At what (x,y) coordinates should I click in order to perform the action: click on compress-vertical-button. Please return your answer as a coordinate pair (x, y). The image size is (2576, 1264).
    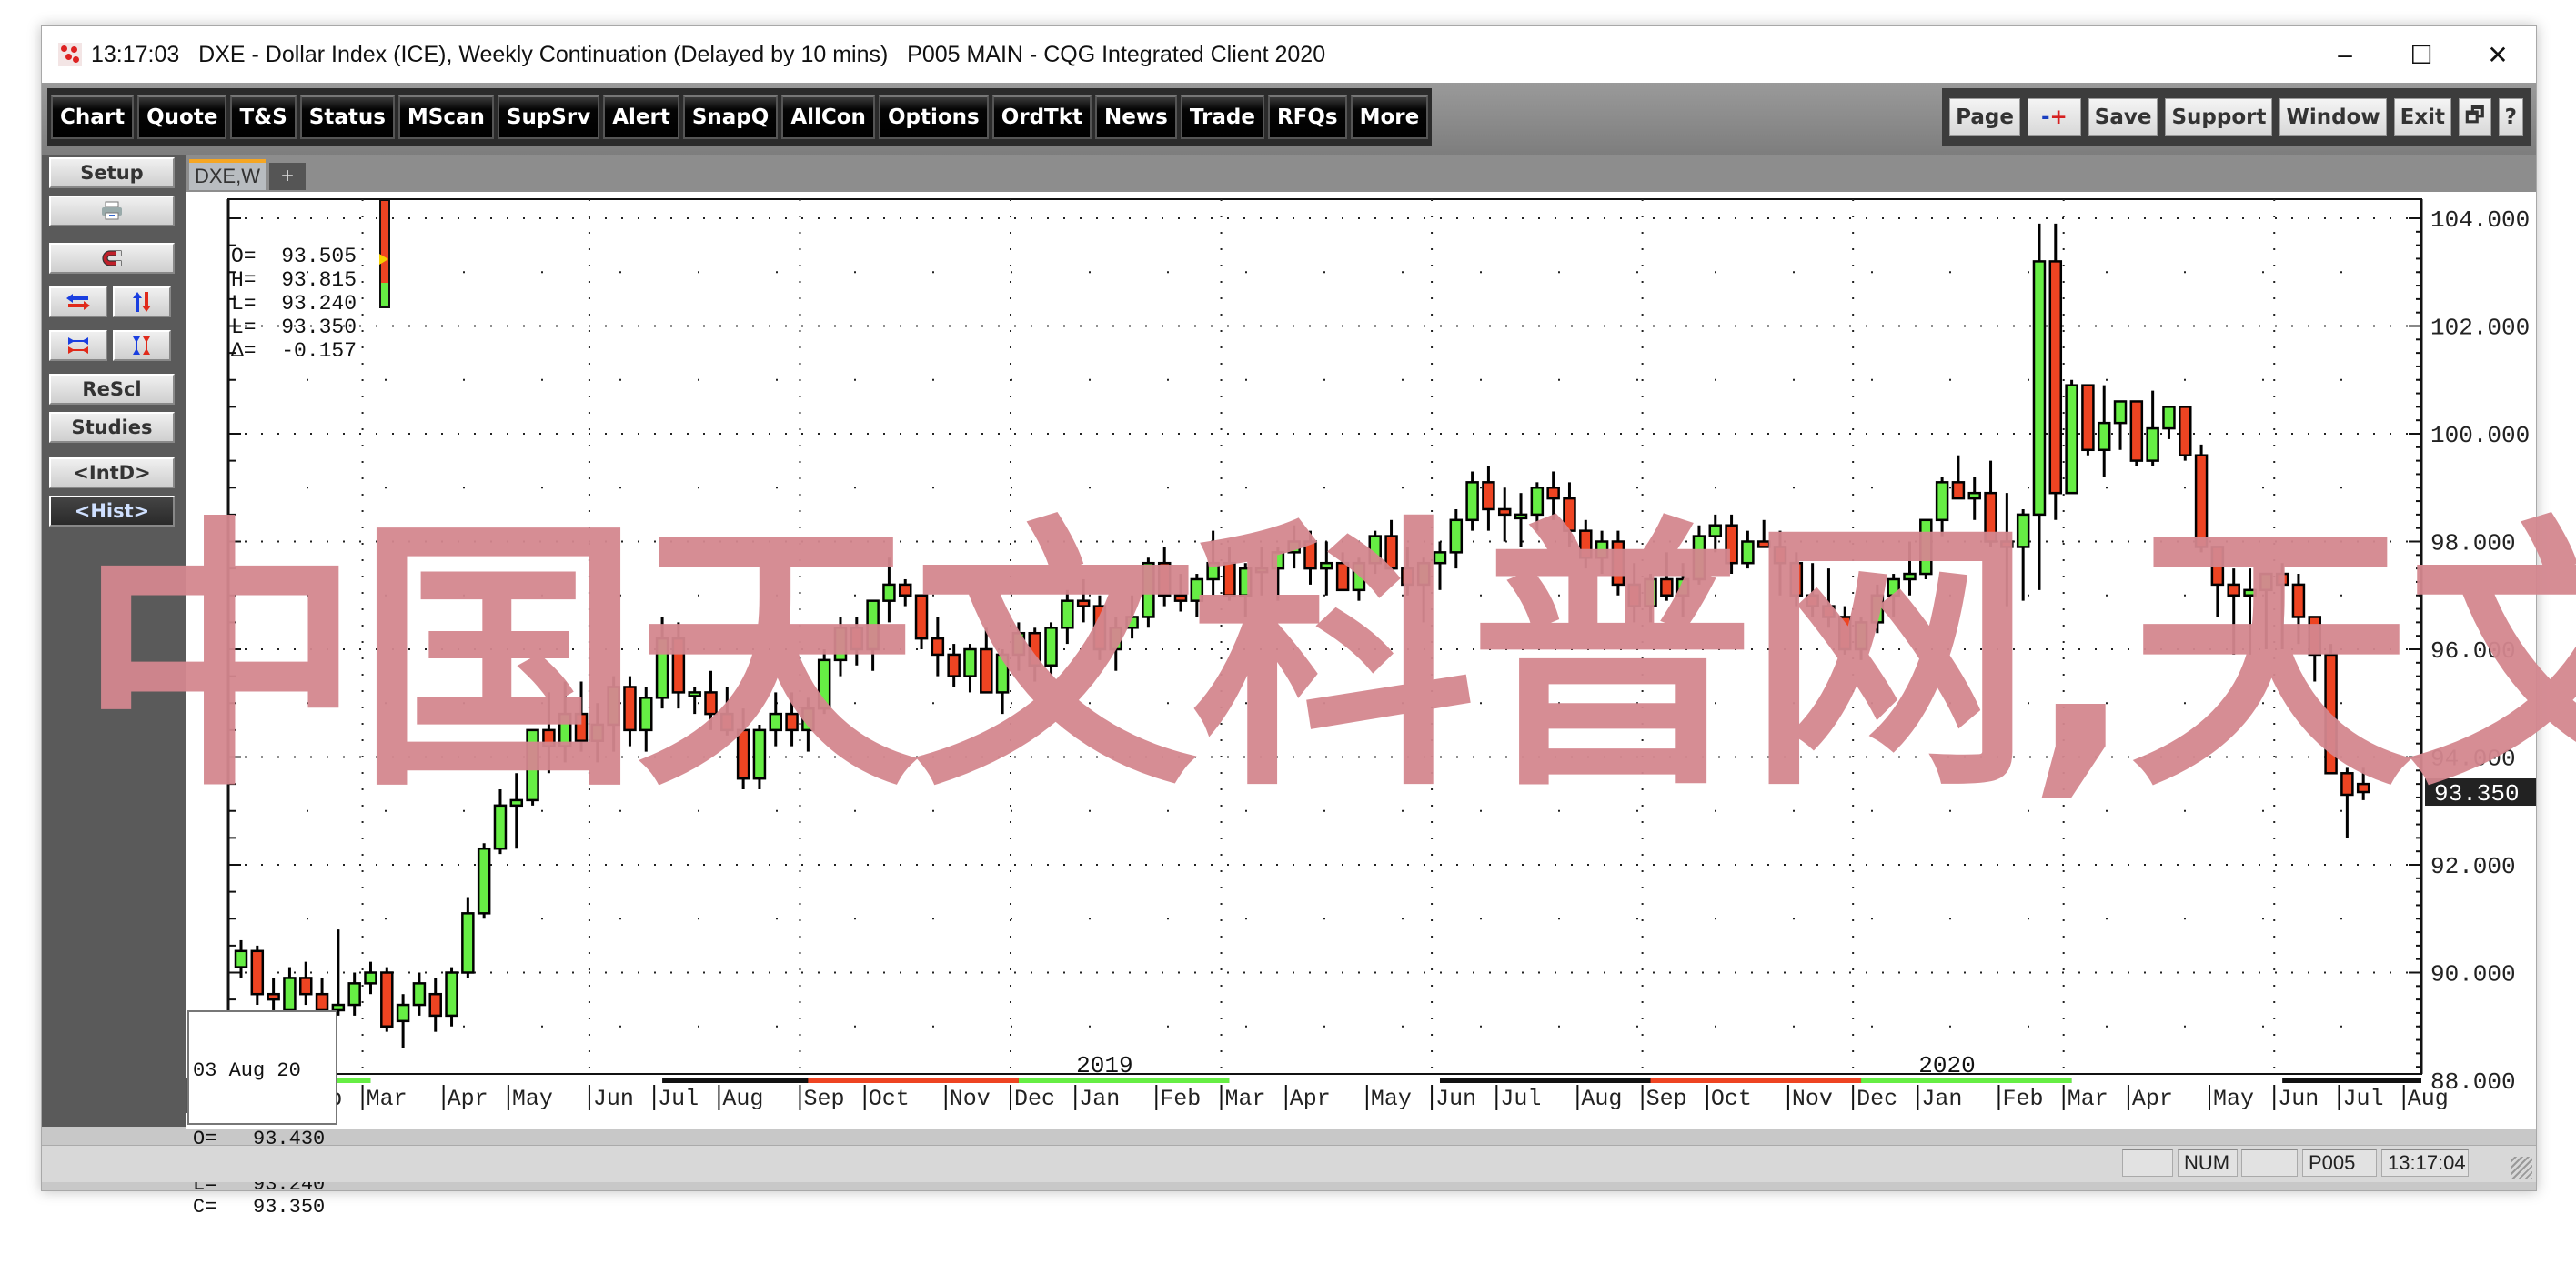
    Looking at the image, I should click on (142, 346).